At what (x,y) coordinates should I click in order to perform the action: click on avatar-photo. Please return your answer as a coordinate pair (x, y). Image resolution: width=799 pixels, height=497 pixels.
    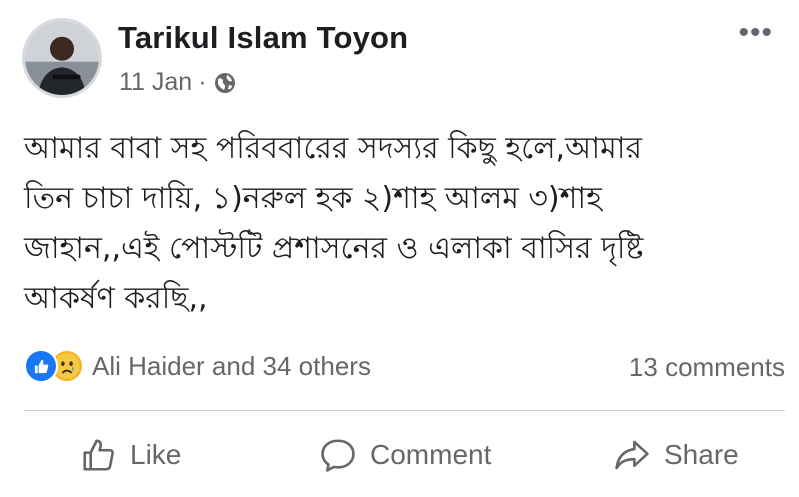
    Looking at the image, I should click on (62, 58).